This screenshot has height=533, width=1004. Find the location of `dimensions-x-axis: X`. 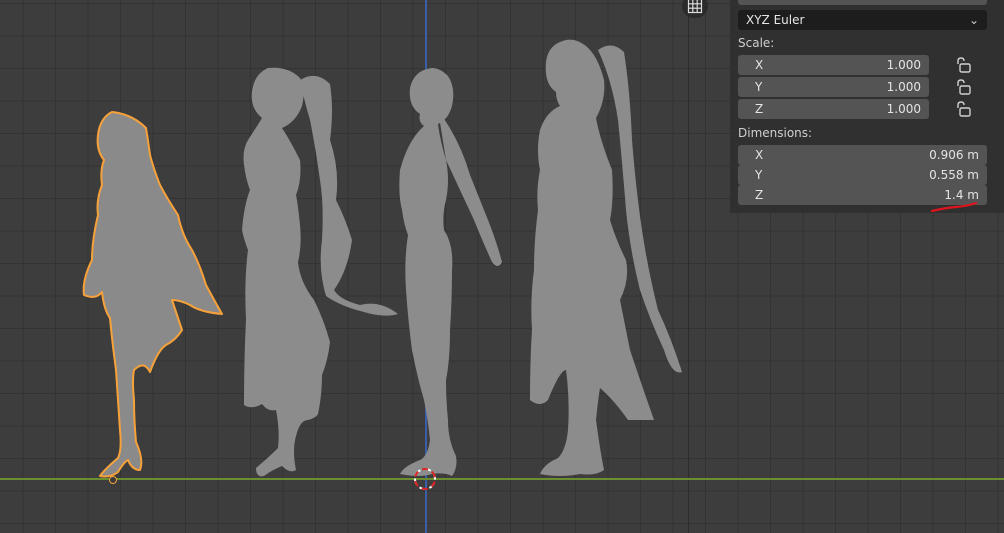

dimensions-x-axis: X is located at coordinates (759, 155).